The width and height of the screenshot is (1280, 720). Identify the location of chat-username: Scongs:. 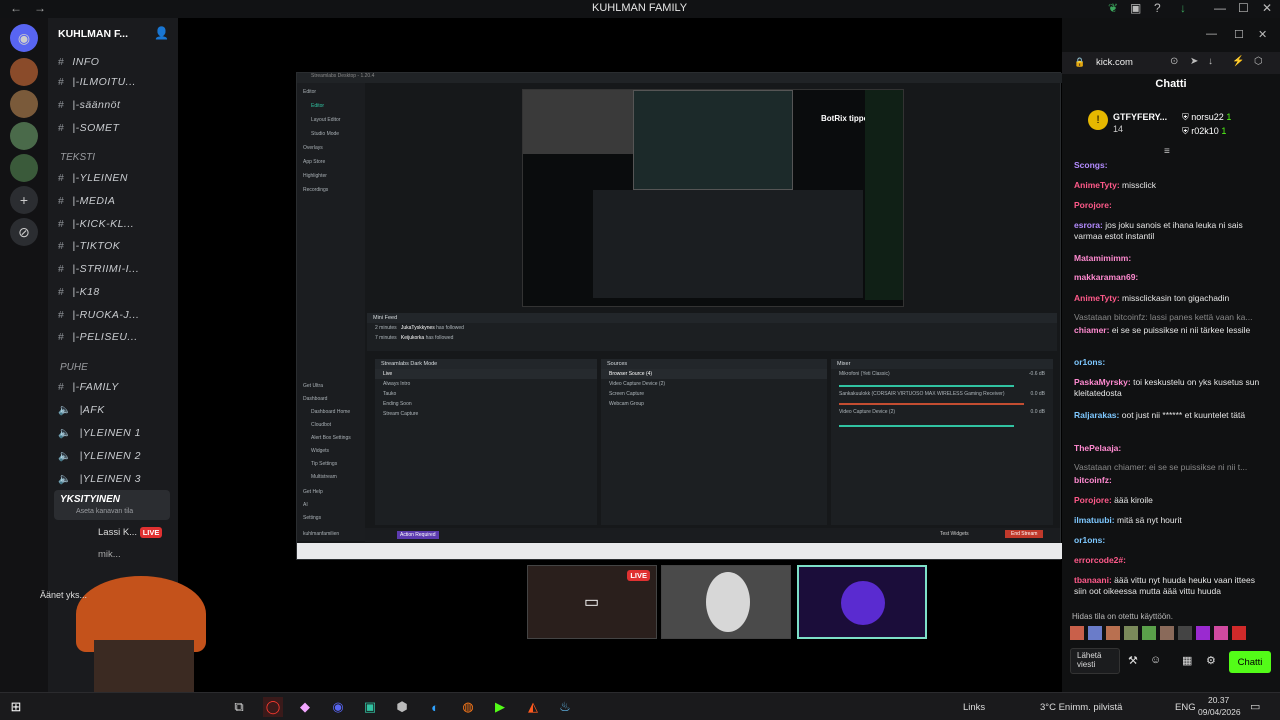
(1091, 165).